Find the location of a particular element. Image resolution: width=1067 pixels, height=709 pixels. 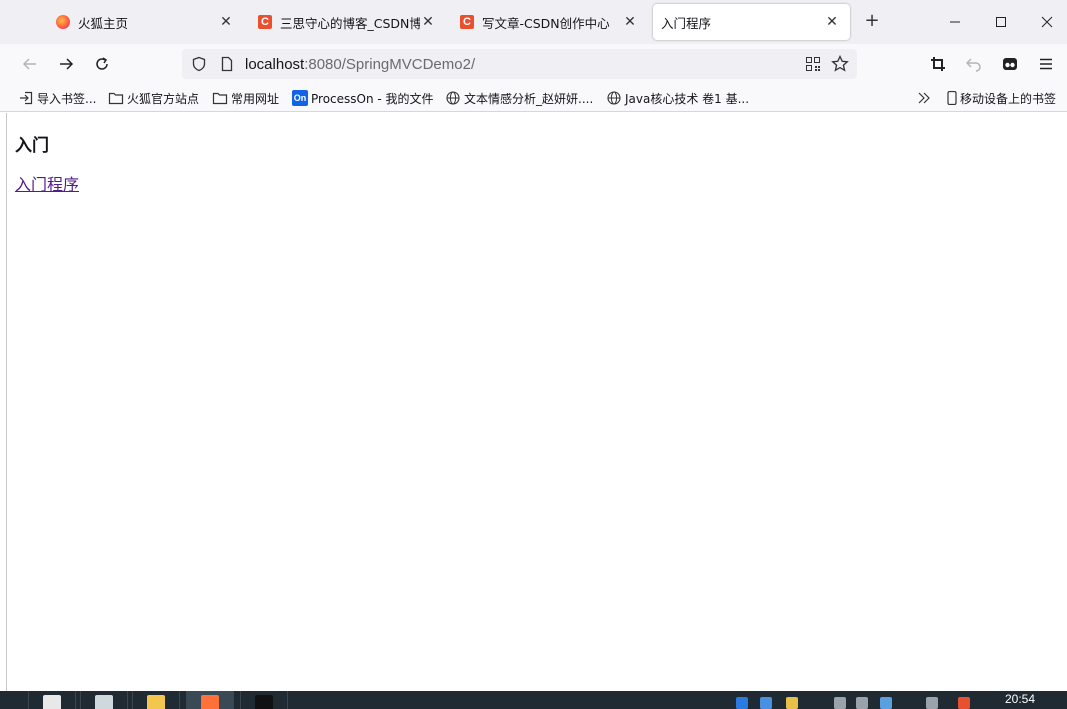

qr-code-icon is located at coordinates (813, 64).